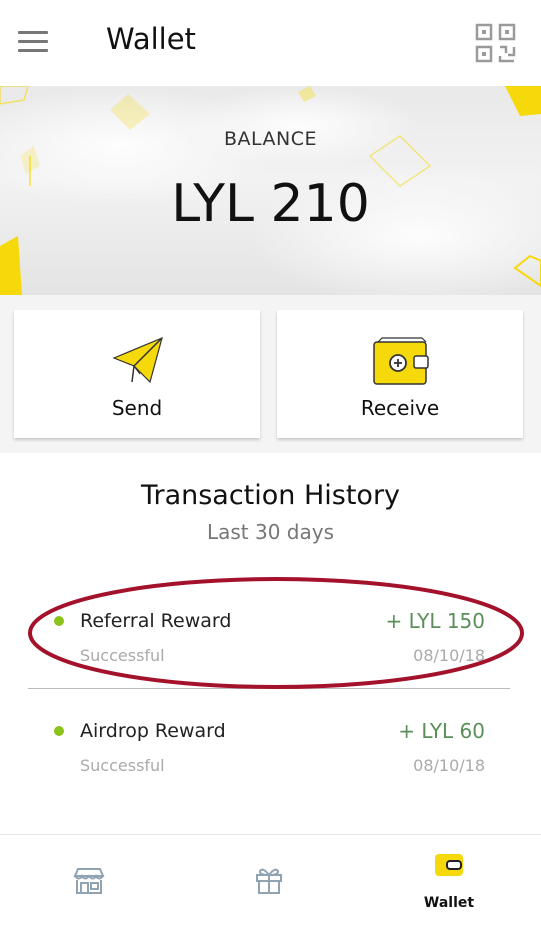 This screenshot has width=541, height=926. What do you see at coordinates (401, 361) in the screenshot?
I see `wallet-plus-icon` at bounding box center [401, 361].